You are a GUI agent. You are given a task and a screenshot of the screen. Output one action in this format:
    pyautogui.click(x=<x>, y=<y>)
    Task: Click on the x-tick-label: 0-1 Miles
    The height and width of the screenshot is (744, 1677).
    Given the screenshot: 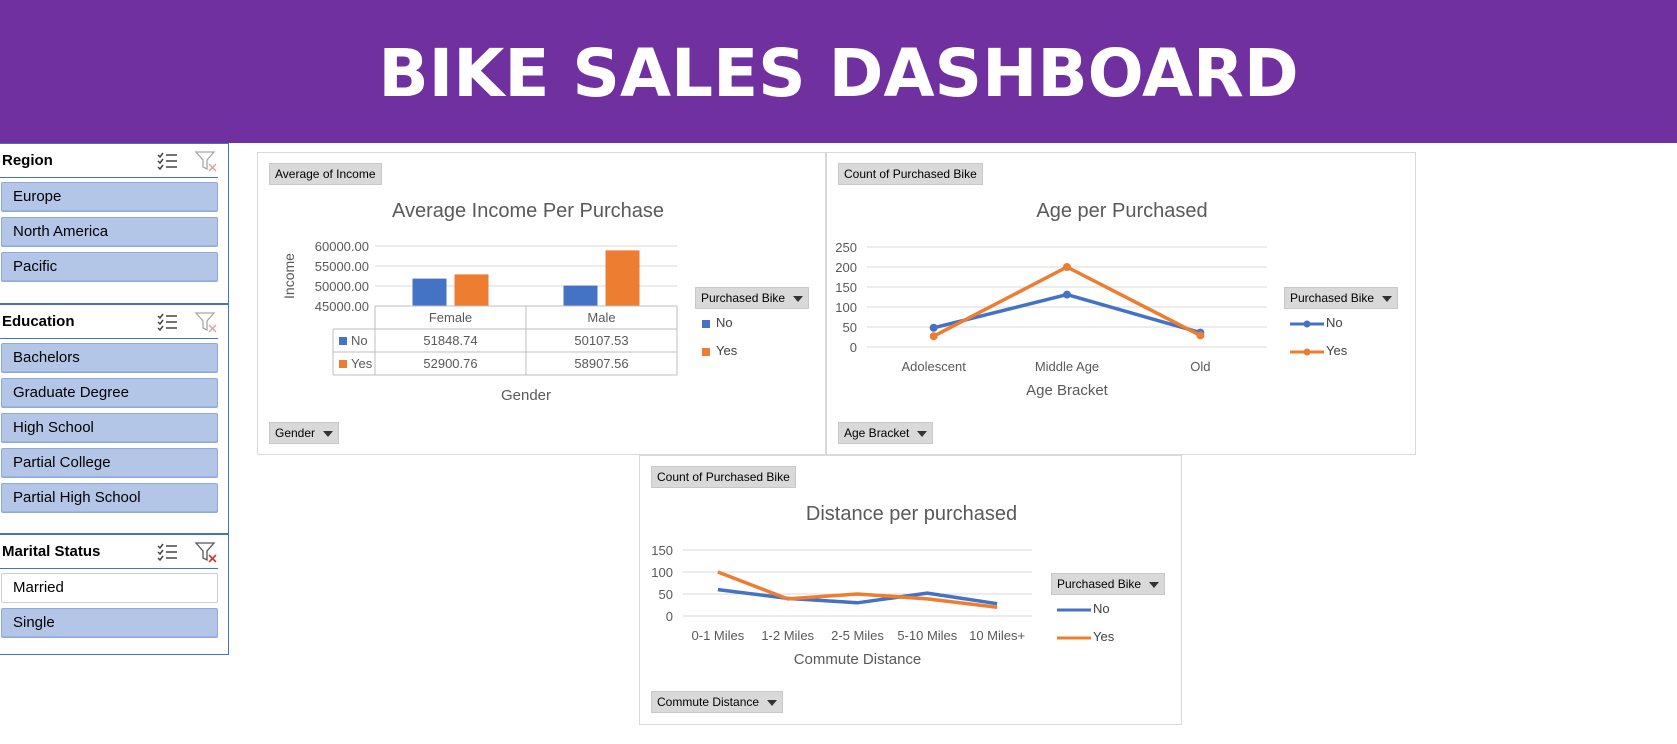 What is the action you would take?
    pyautogui.click(x=718, y=635)
    